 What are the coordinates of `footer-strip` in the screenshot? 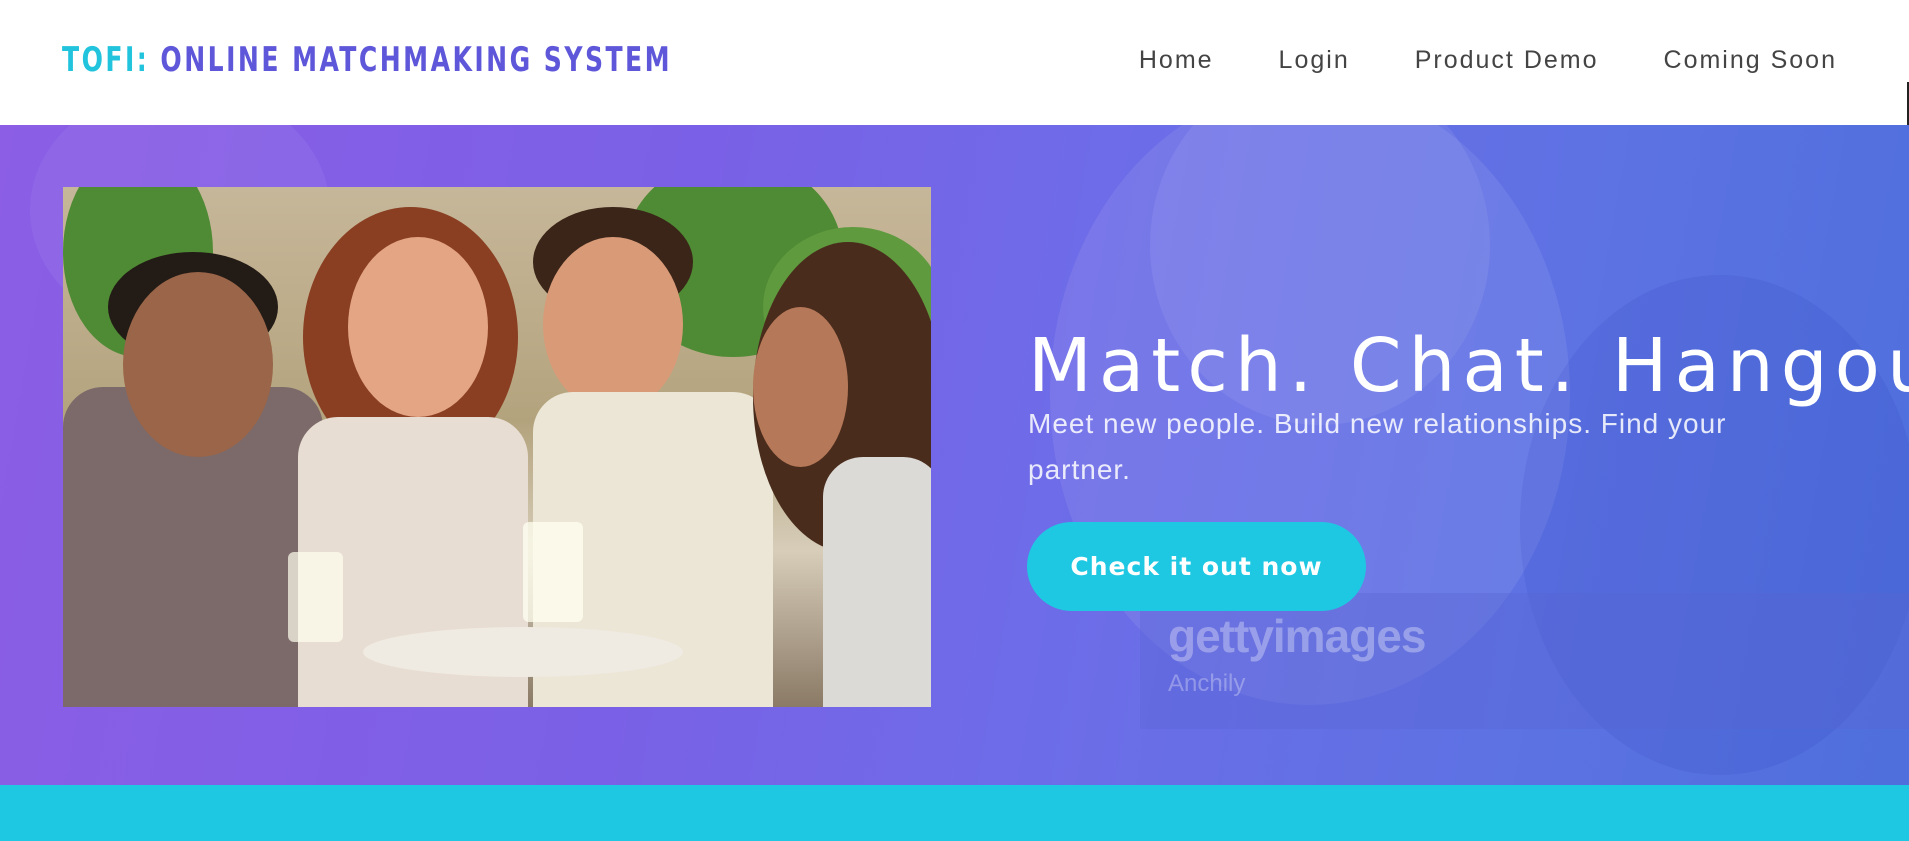 It's located at (954, 813).